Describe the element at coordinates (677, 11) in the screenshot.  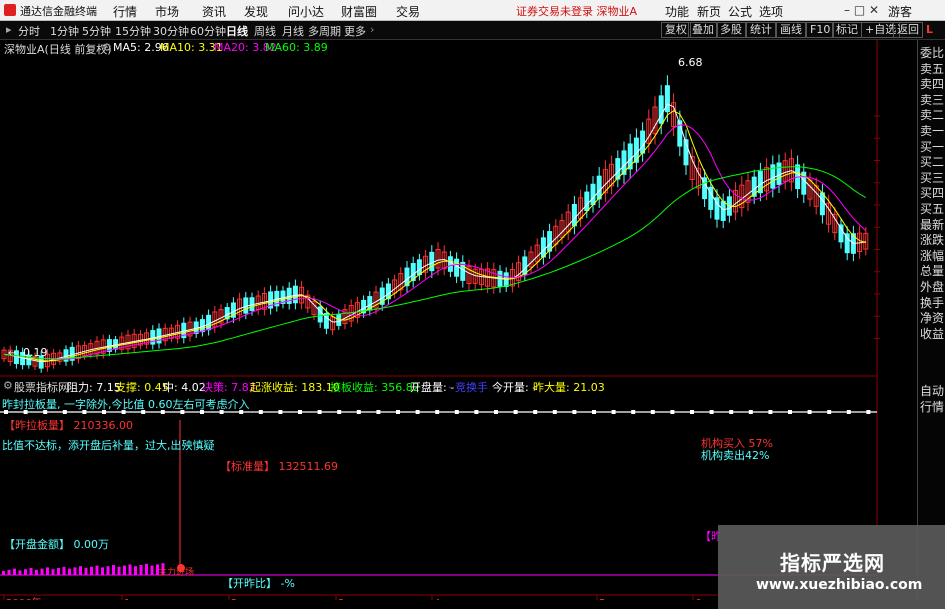
I see `menu-item-gongneng: 功能` at that location.